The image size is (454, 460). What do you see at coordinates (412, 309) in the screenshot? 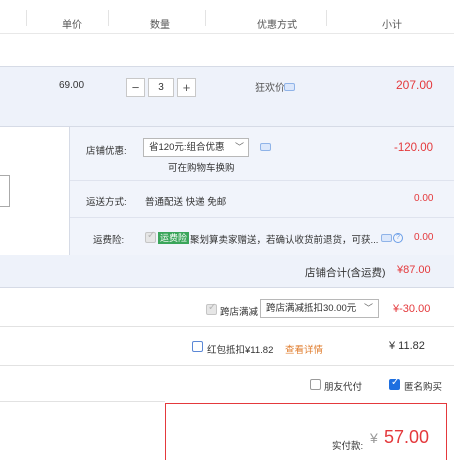
I see `cross-store-amount: ¥-30.00` at bounding box center [412, 309].